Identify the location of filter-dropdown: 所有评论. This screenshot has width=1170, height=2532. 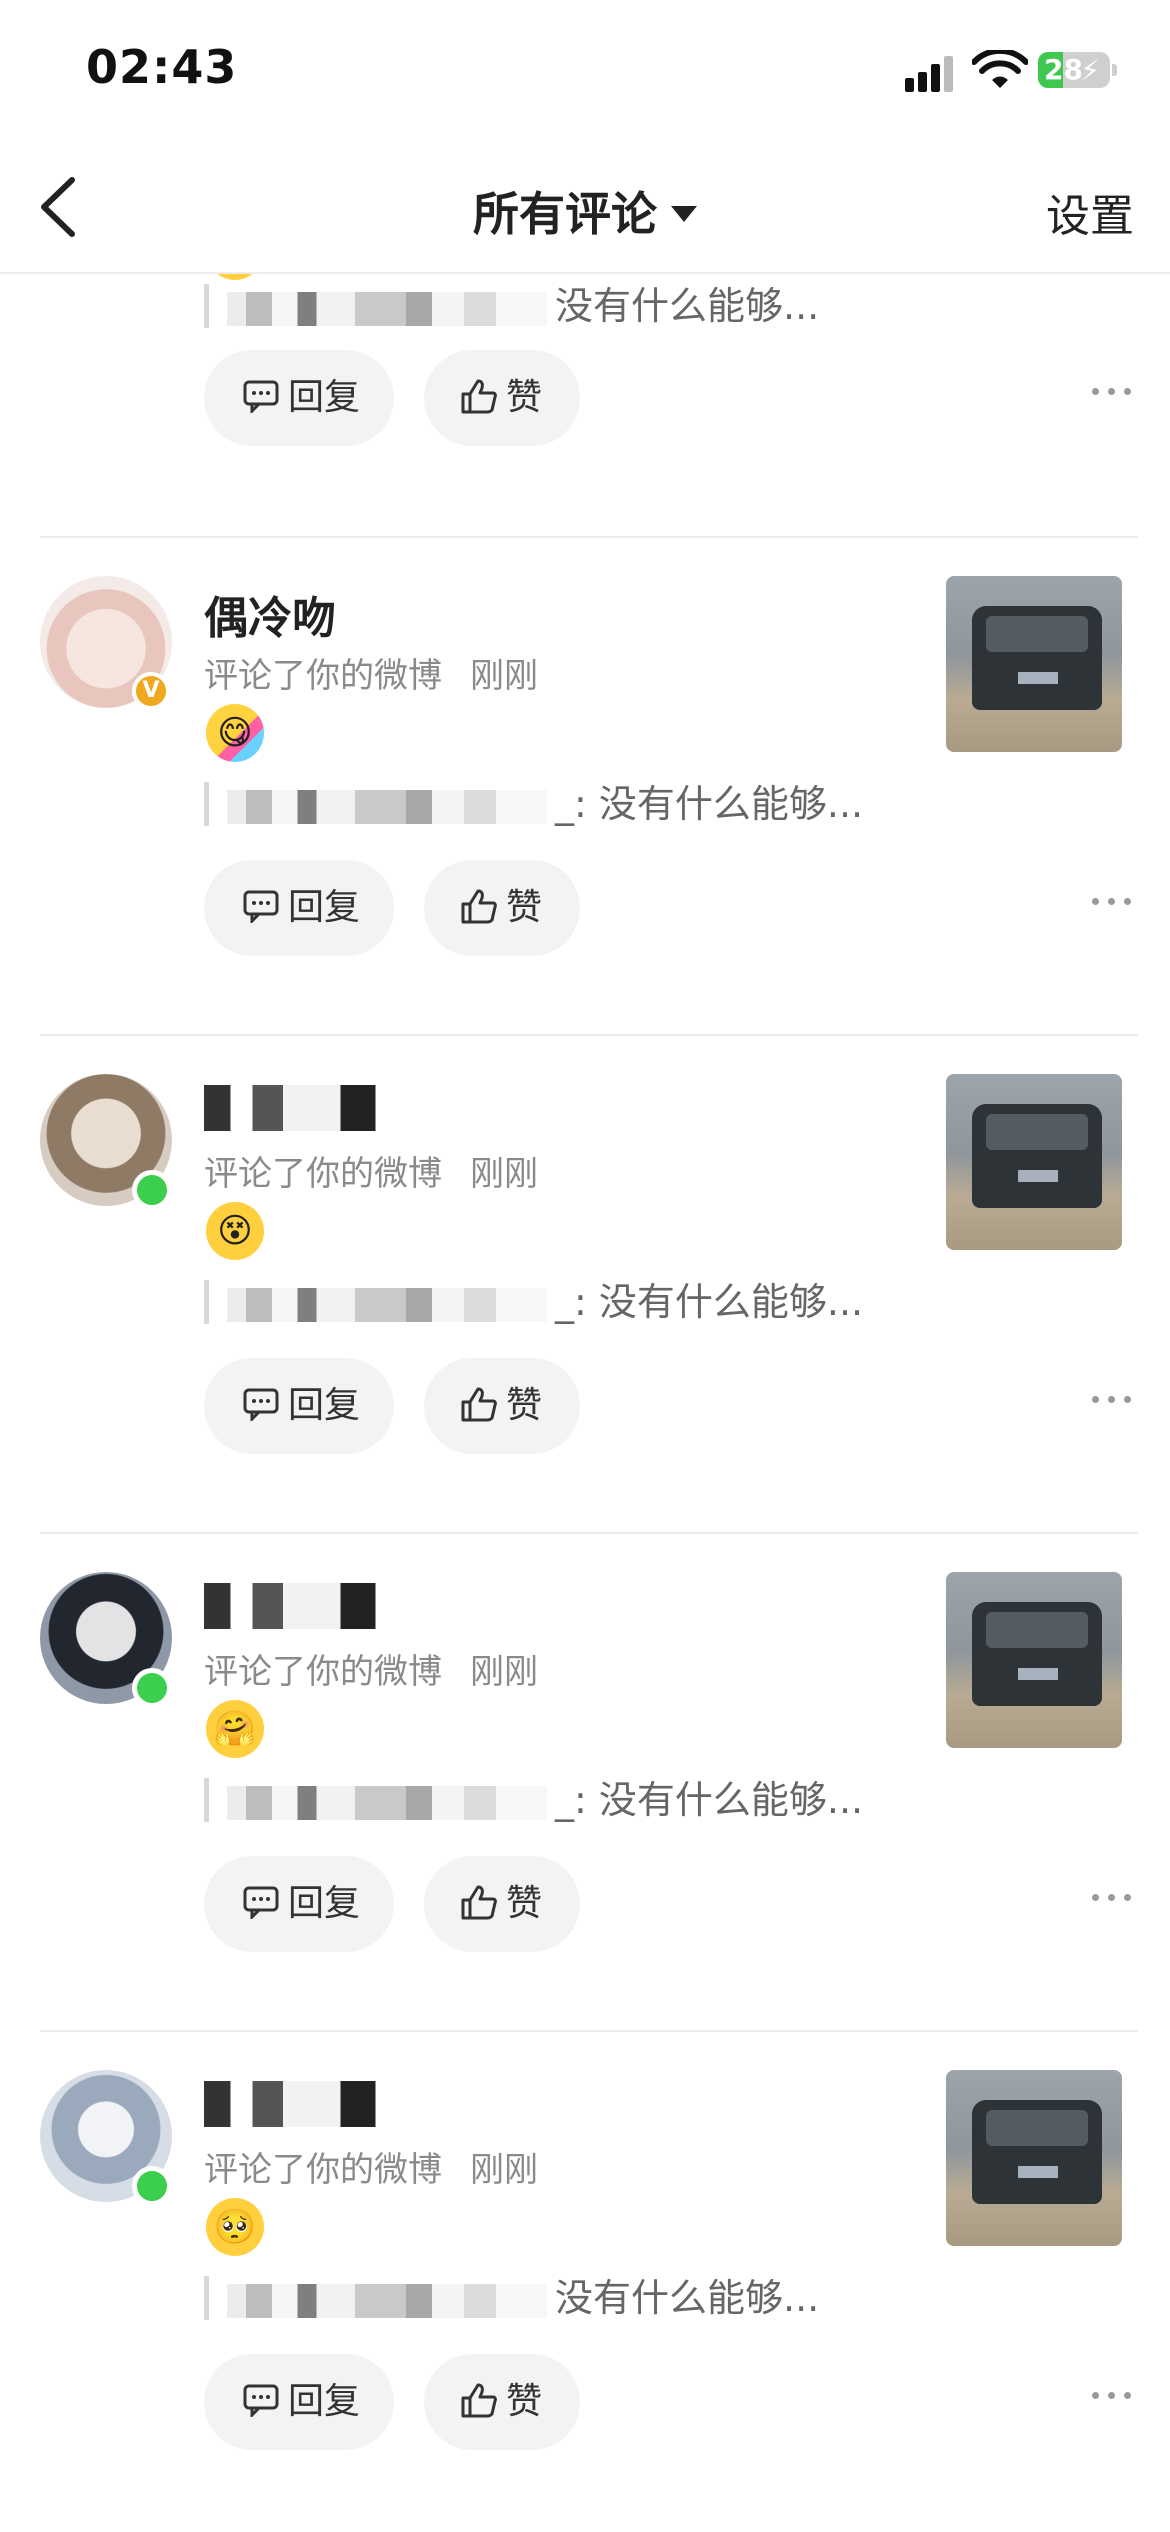
(585, 211).